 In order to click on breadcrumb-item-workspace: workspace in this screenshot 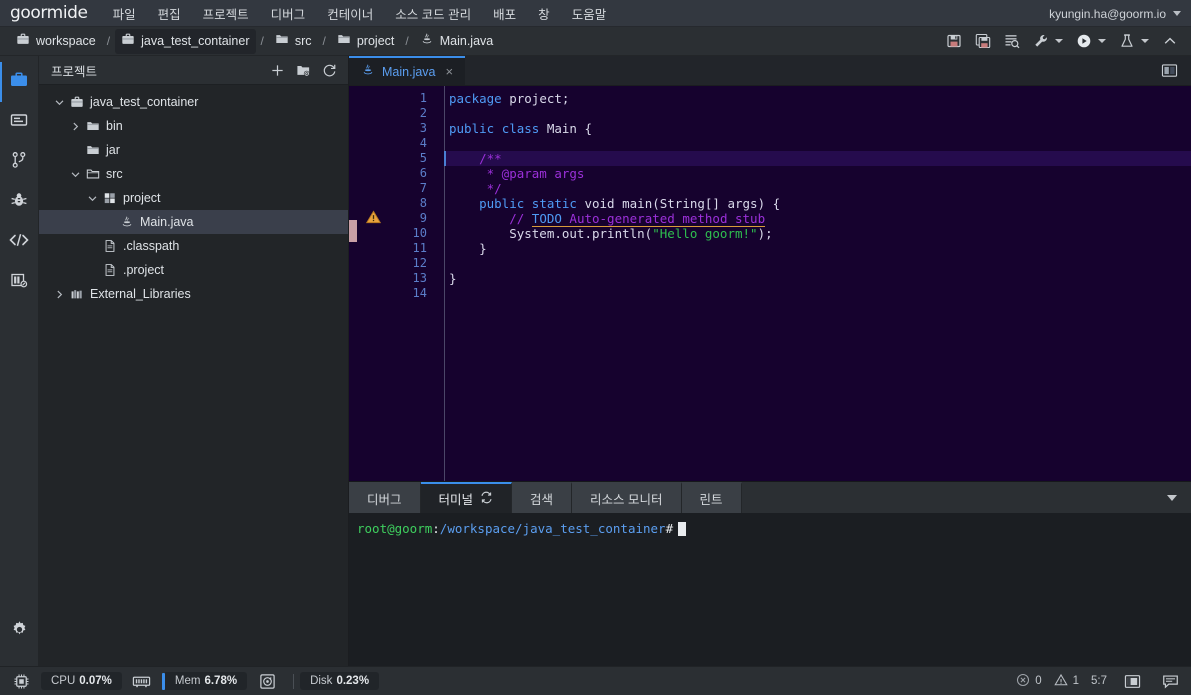, I will do `click(56, 41)`.